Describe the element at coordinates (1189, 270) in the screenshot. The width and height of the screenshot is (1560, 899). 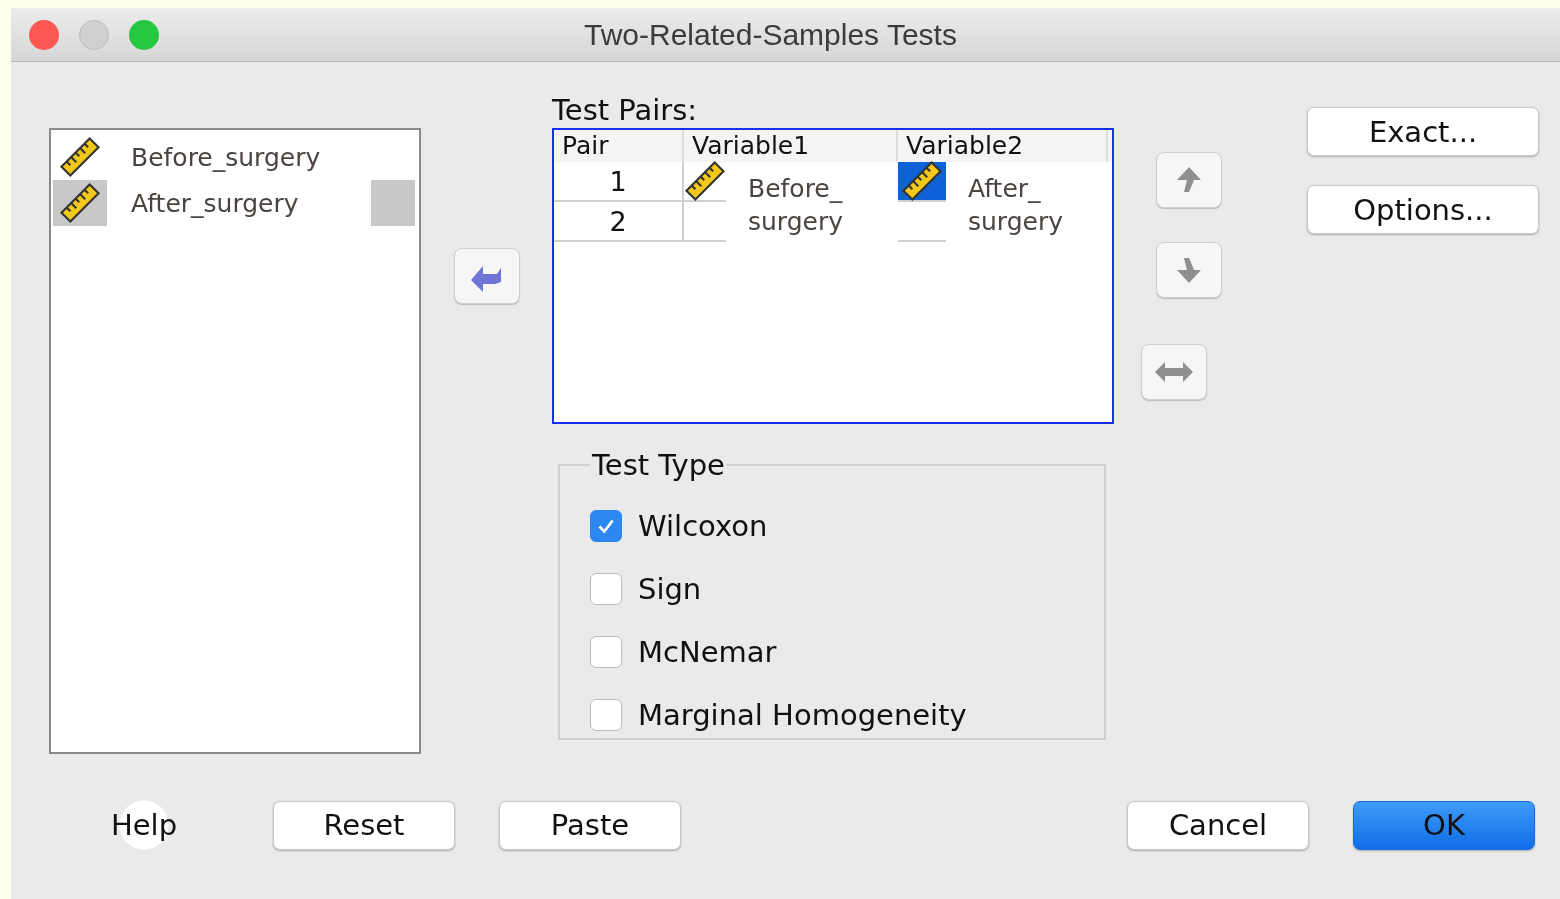
I see `move-down-button` at that location.